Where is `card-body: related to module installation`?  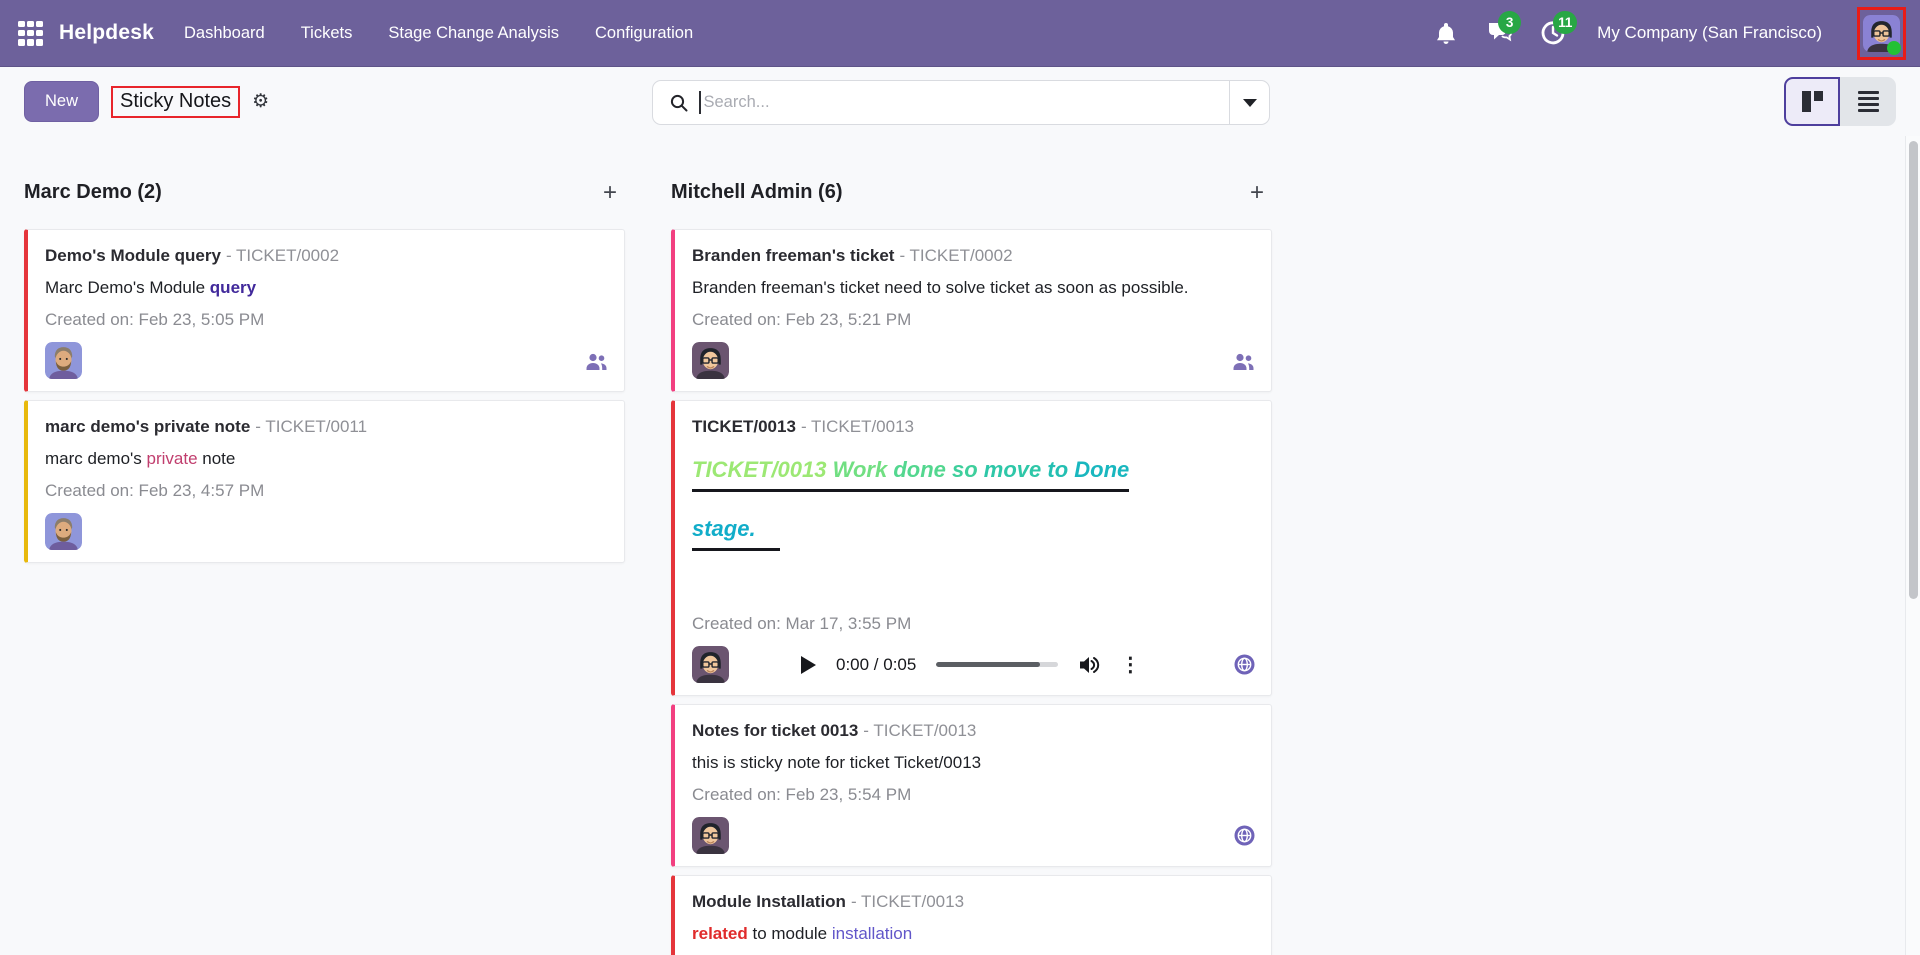 card-body: related to module installation is located at coordinates (802, 933).